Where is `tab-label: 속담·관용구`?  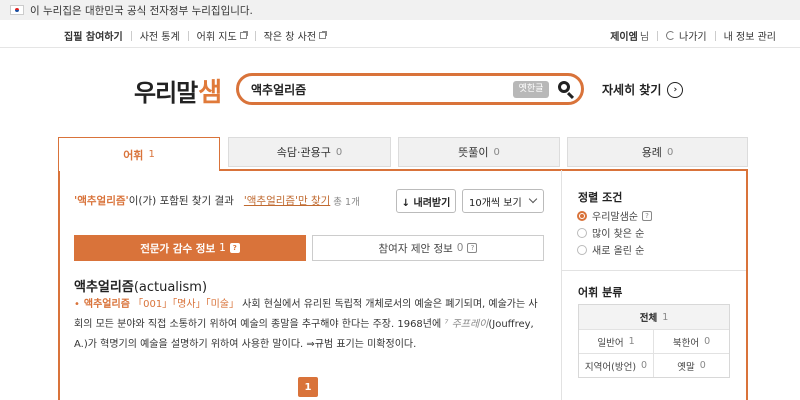 tab-label: 속담·관용구 is located at coordinates (303, 152).